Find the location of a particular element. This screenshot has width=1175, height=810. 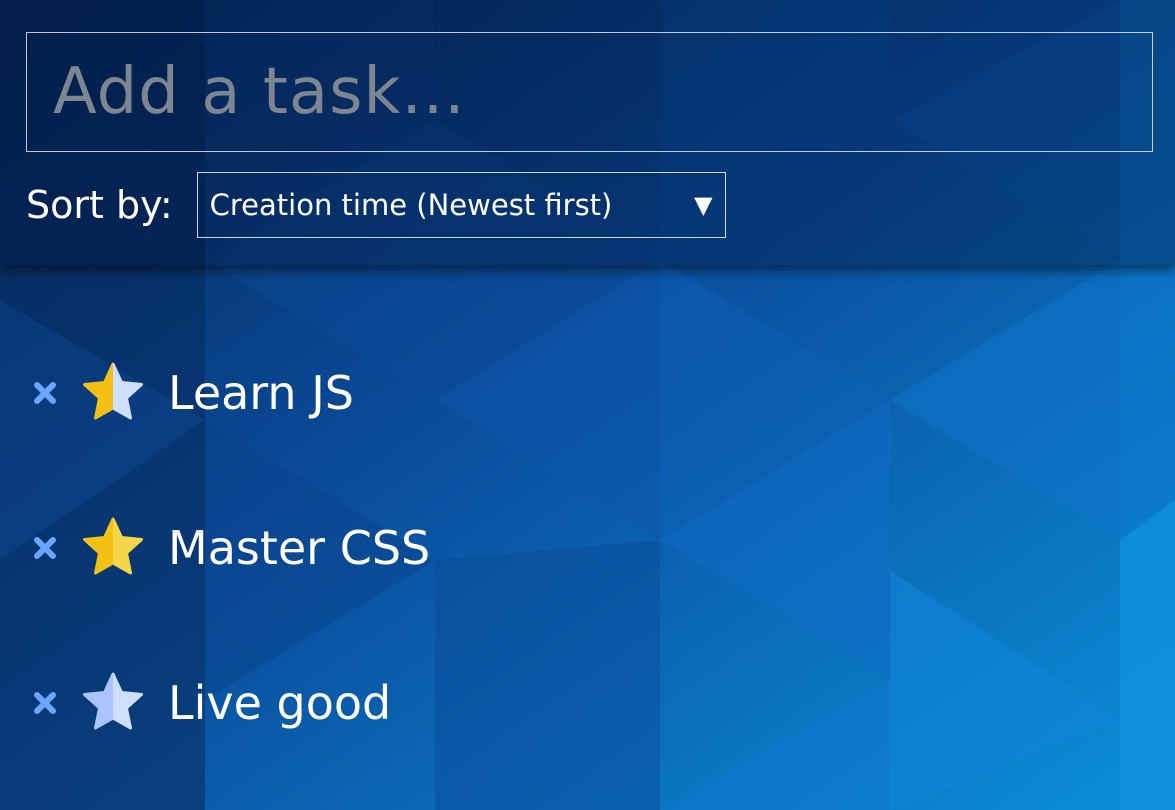

sort-selected-value: Creation time (Newest first) is located at coordinates (411, 205).